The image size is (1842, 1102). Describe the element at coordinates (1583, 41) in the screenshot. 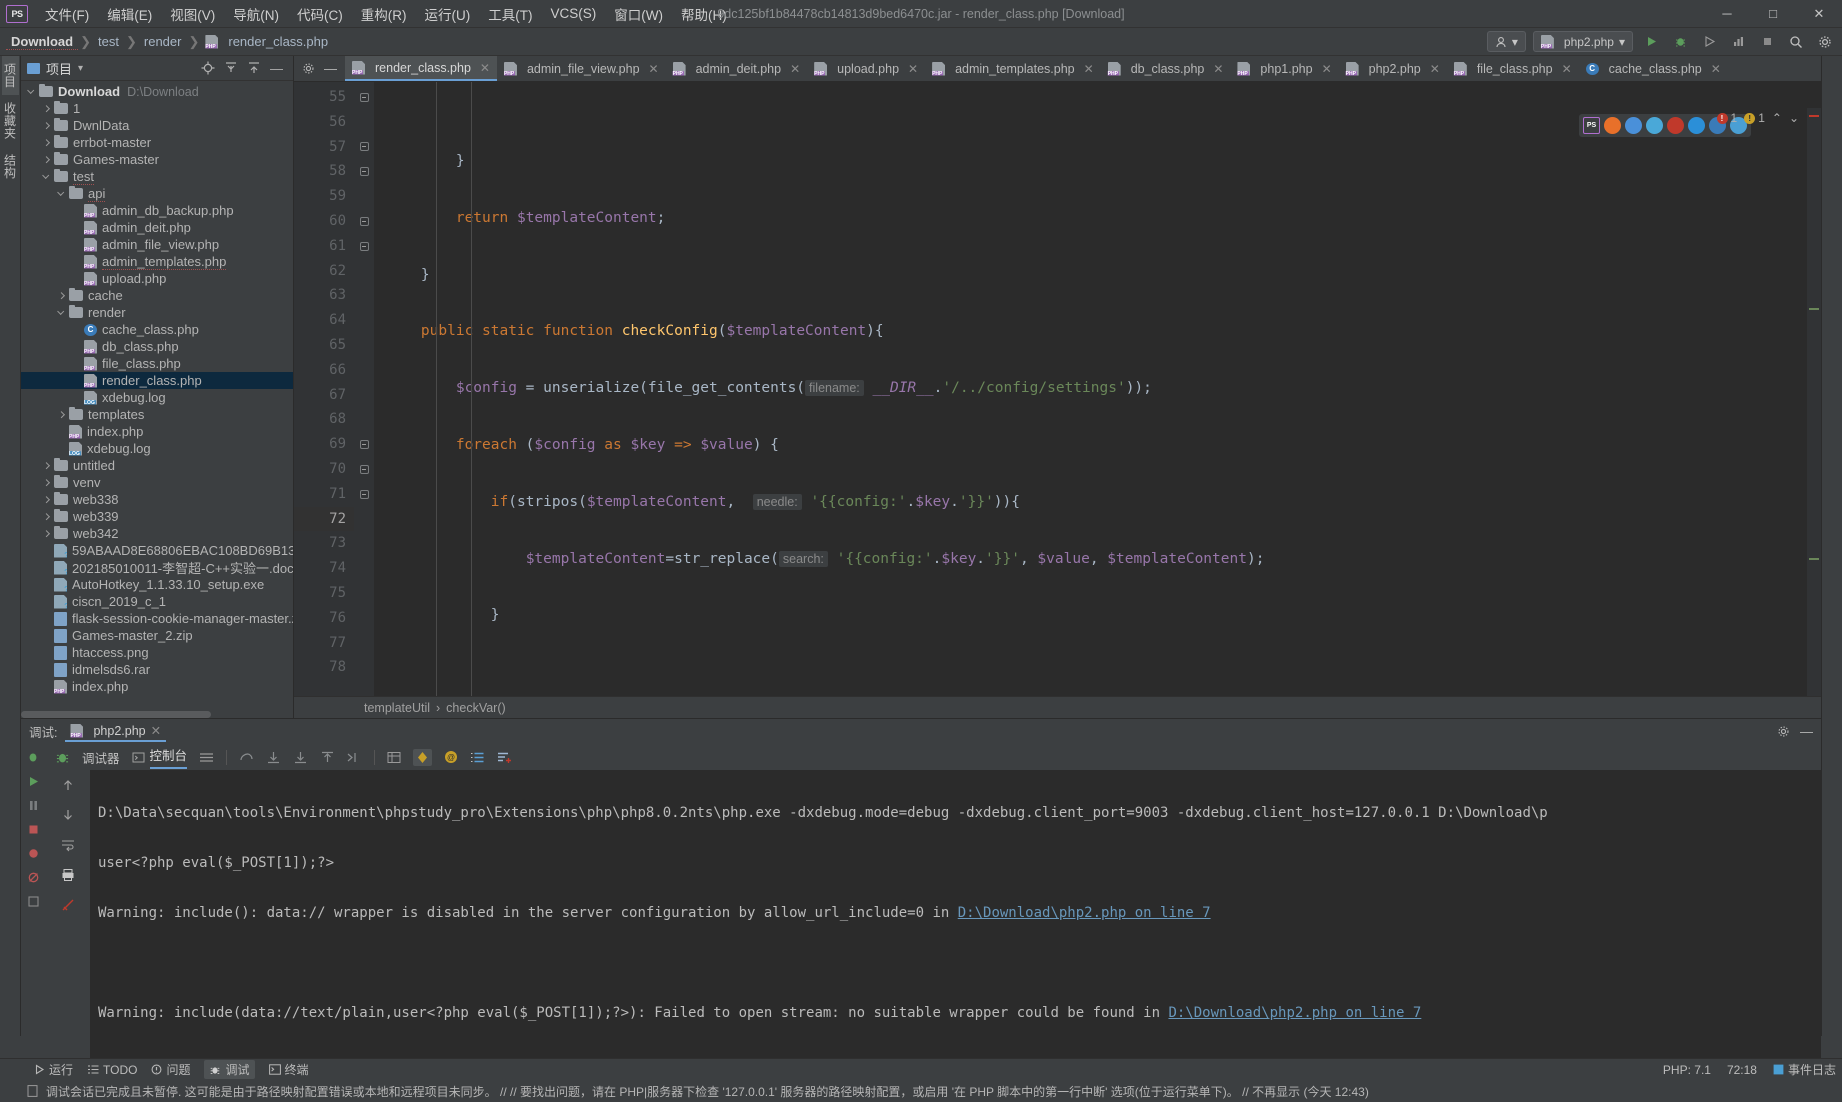

I see `run-configuration-selector: PHP php2.php ▾` at that location.